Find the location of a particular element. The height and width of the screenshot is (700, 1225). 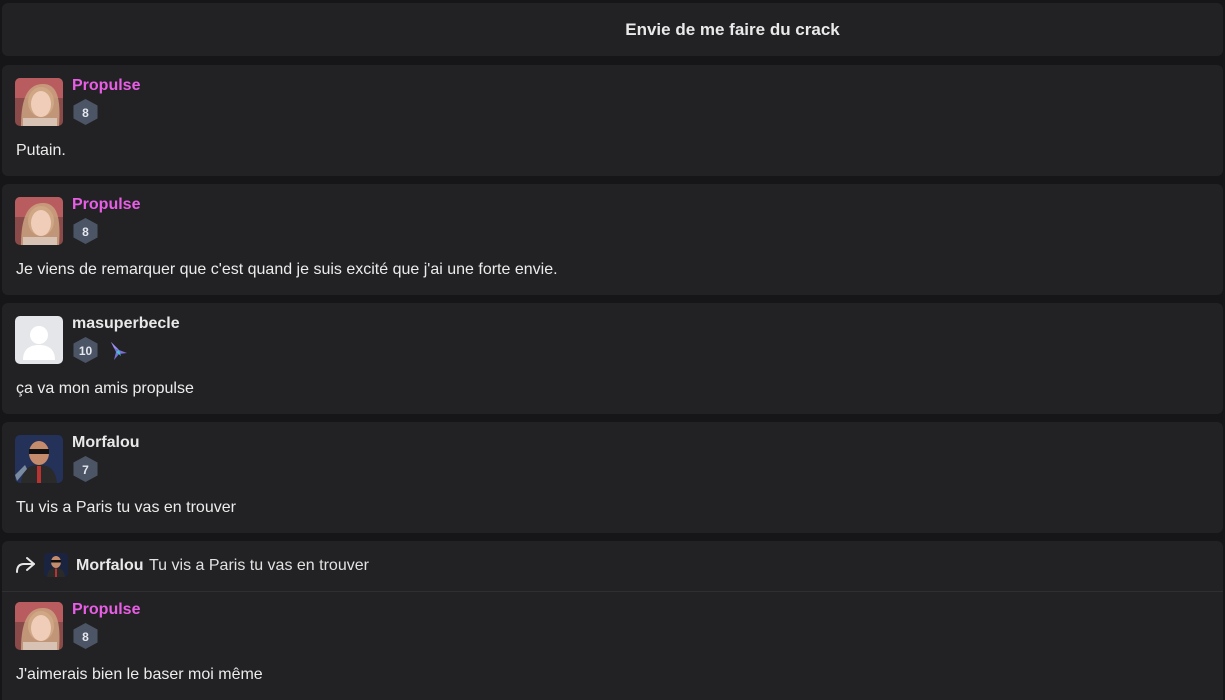

hummingbird-icon is located at coordinates (119, 350).